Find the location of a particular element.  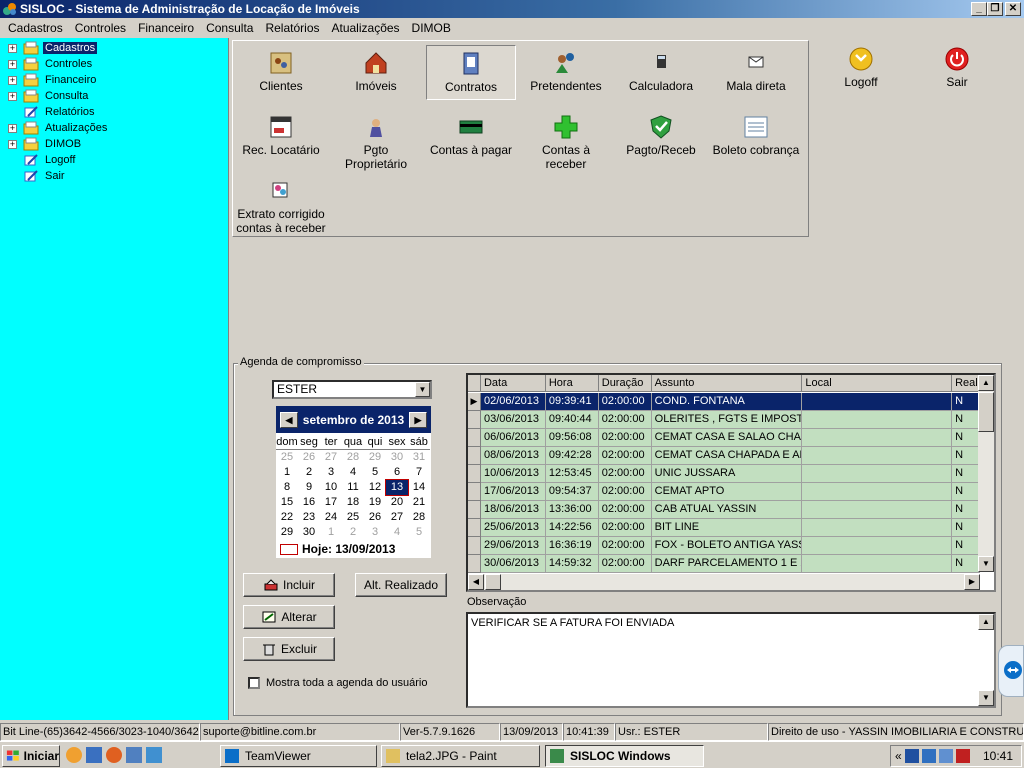

scroll-down-icon: ▼ is located at coordinates (986, 564).